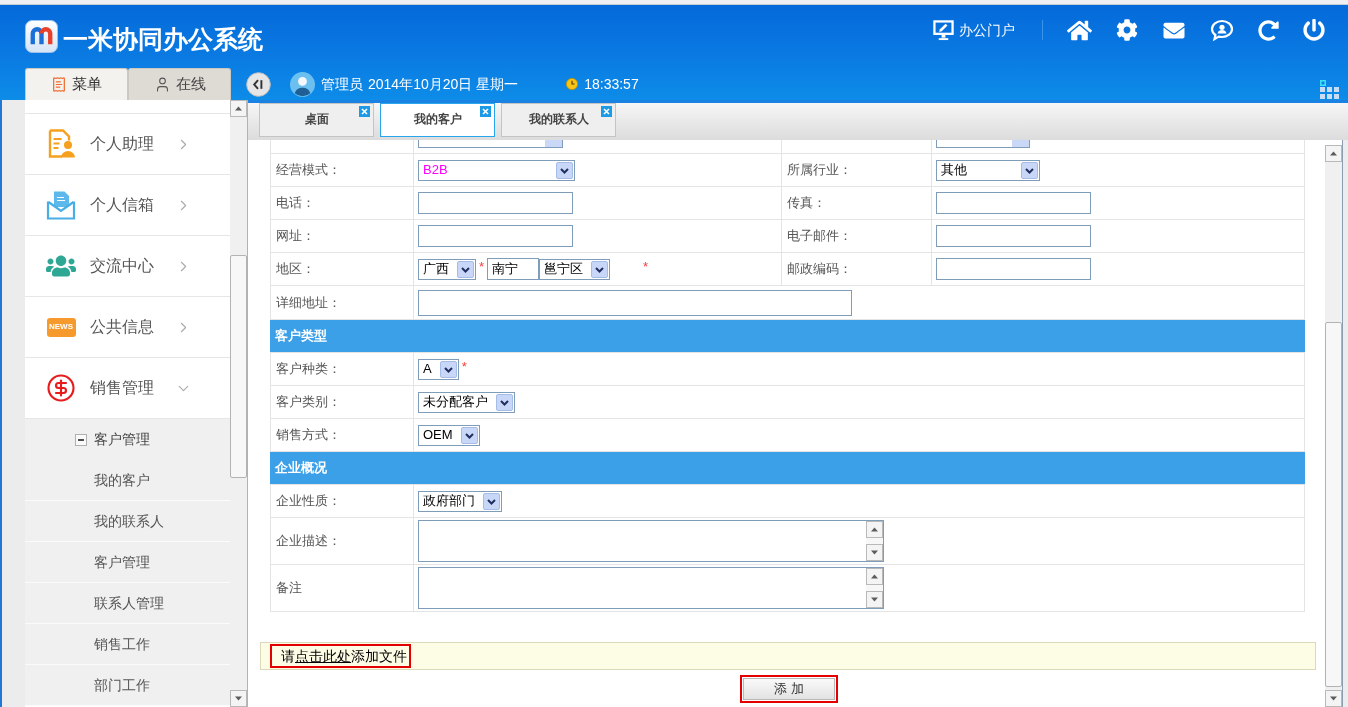 This screenshot has width=1348, height=707. Describe the element at coordinates (342, 170) in the screenshot. I see `field-label: 经营模式：` at that location.